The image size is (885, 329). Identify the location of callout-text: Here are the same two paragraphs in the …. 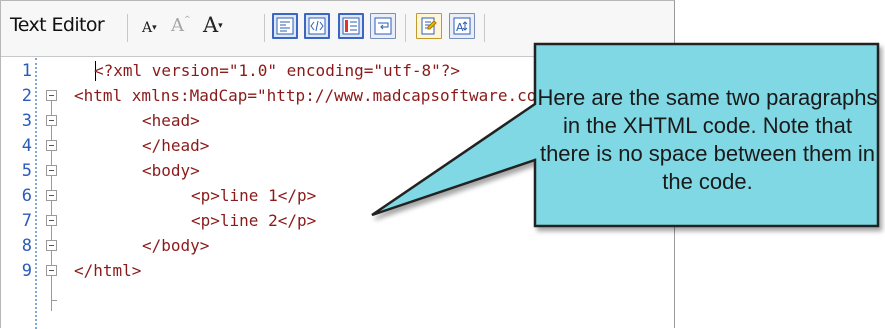
(707, 139).